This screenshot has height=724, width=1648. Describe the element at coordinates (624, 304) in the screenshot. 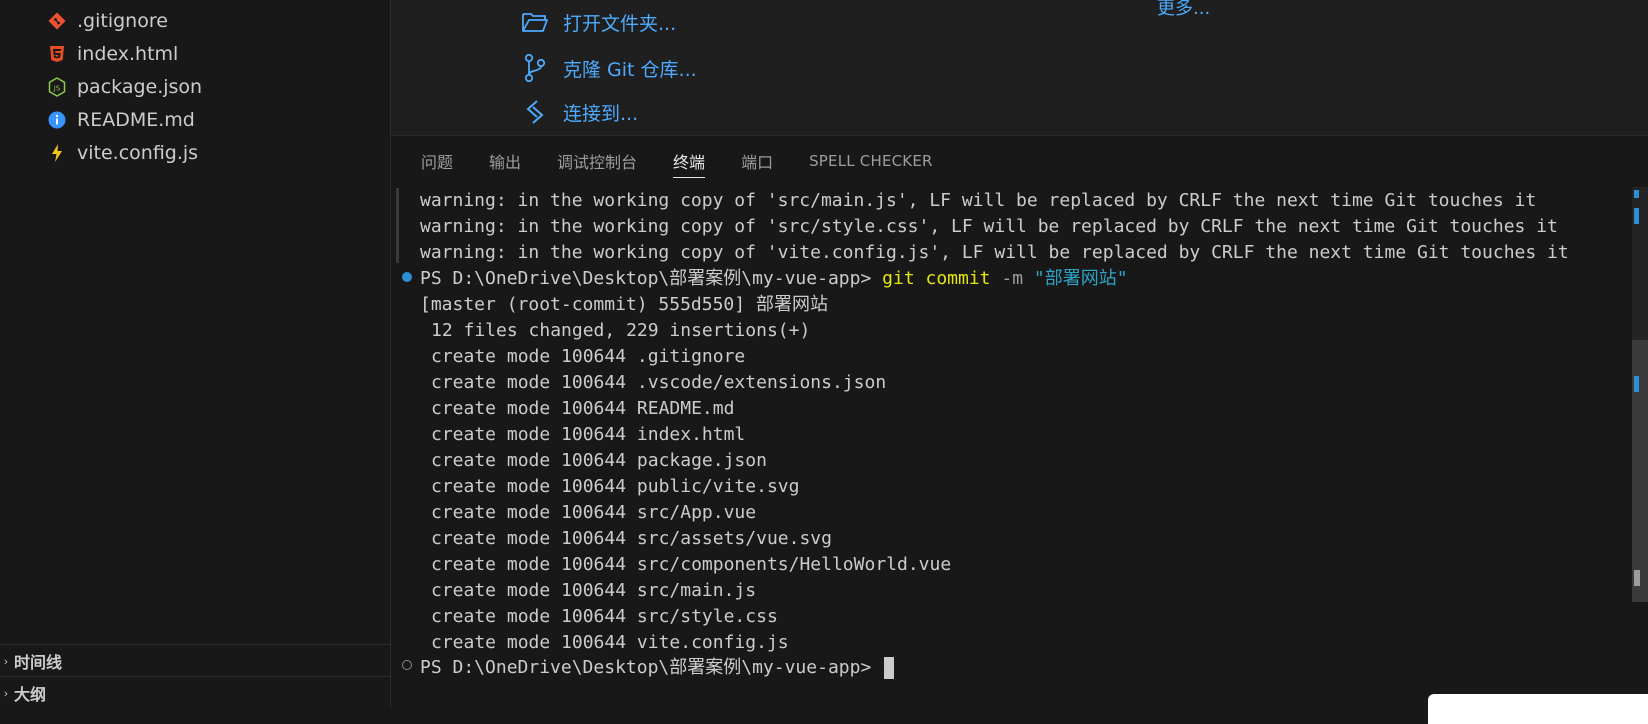

I see `terminal-line: [master (root-commit) 555d550] 部署网站` at that location.